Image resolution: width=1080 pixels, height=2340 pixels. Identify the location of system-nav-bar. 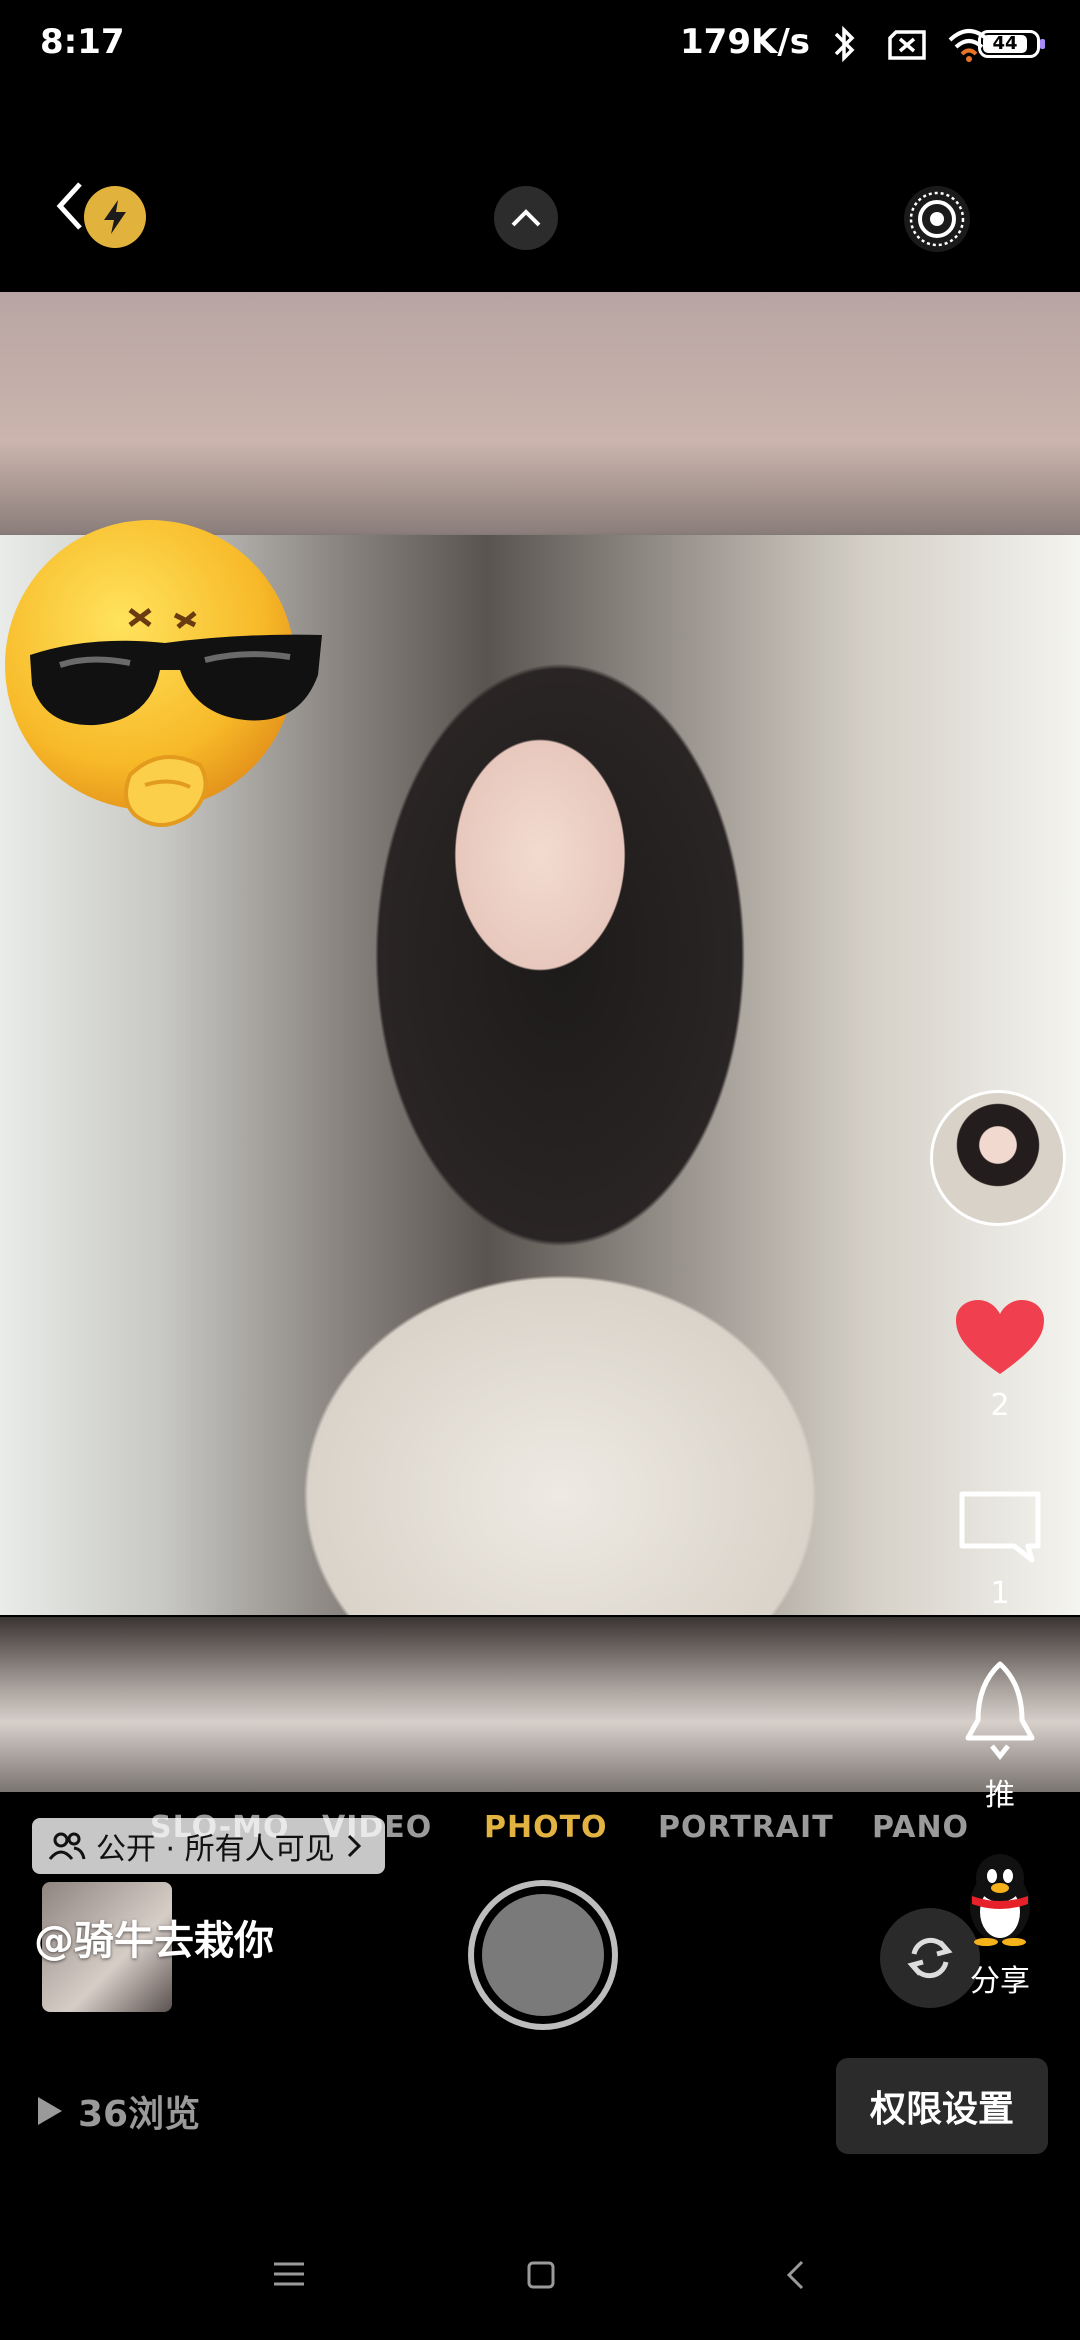
(540, 2285).